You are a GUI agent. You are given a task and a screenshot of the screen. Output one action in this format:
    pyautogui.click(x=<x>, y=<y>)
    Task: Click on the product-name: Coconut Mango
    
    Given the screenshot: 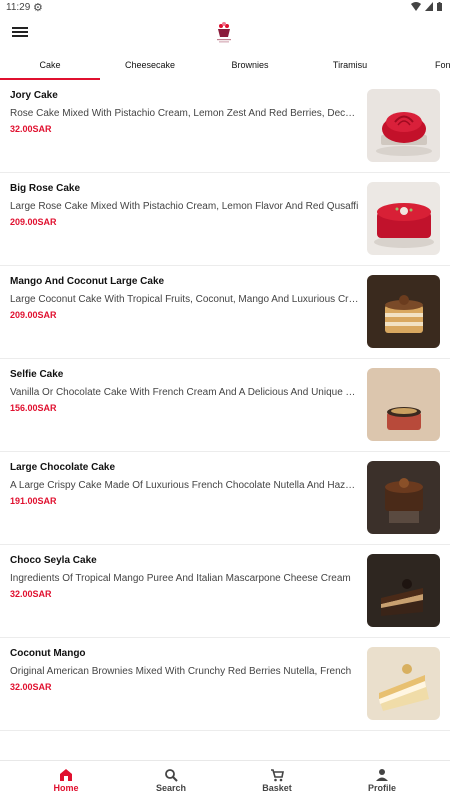 What is the action you would take?
    pyautogui.click(x=48, y=653)
    